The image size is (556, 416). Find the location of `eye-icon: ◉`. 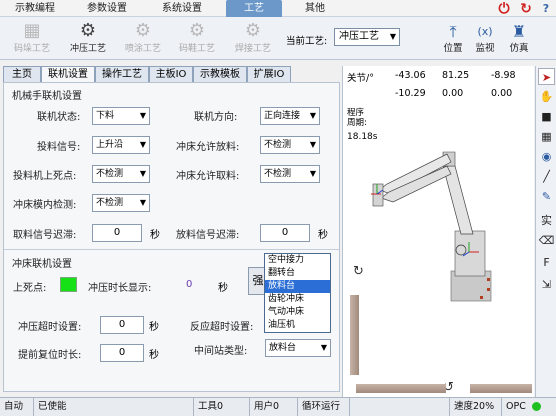

eye-icon: ◉ is located at coordinates (546, 156).